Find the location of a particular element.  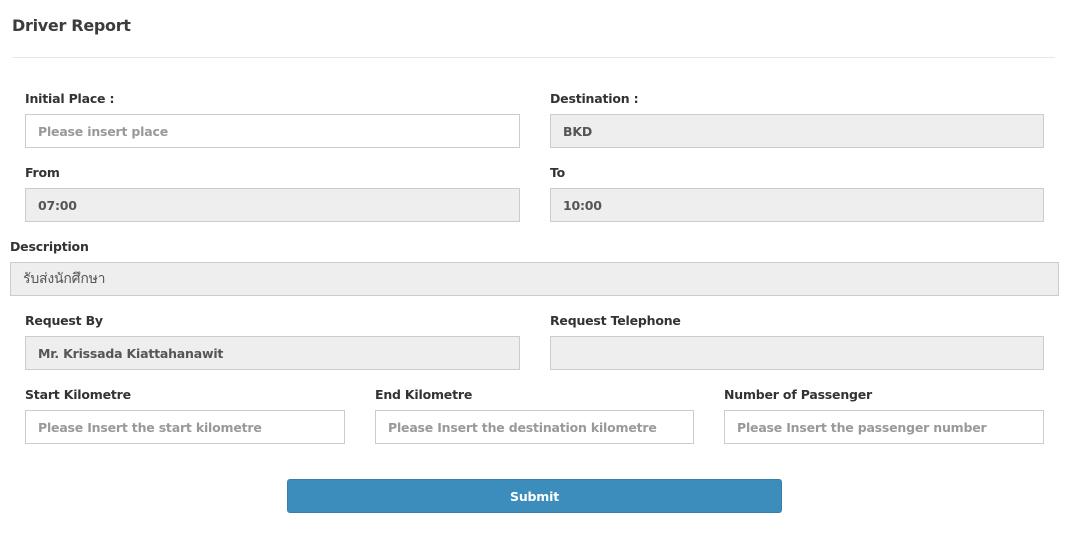

request-by-label: Request By is located at coordinates (64, 320).